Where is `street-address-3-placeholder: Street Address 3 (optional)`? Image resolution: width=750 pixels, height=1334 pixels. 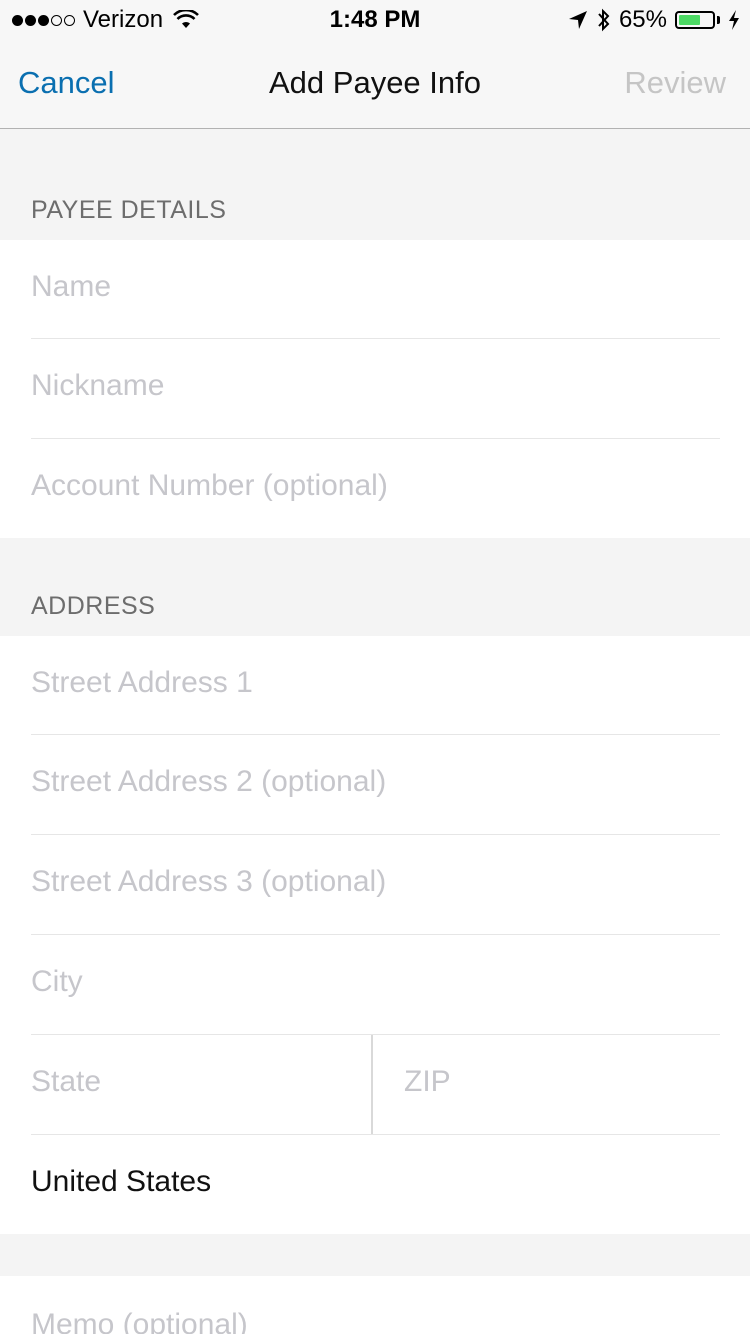 street-address-3-placeholder: Street Address 3 (optional) is located at coordinates (209, 881).